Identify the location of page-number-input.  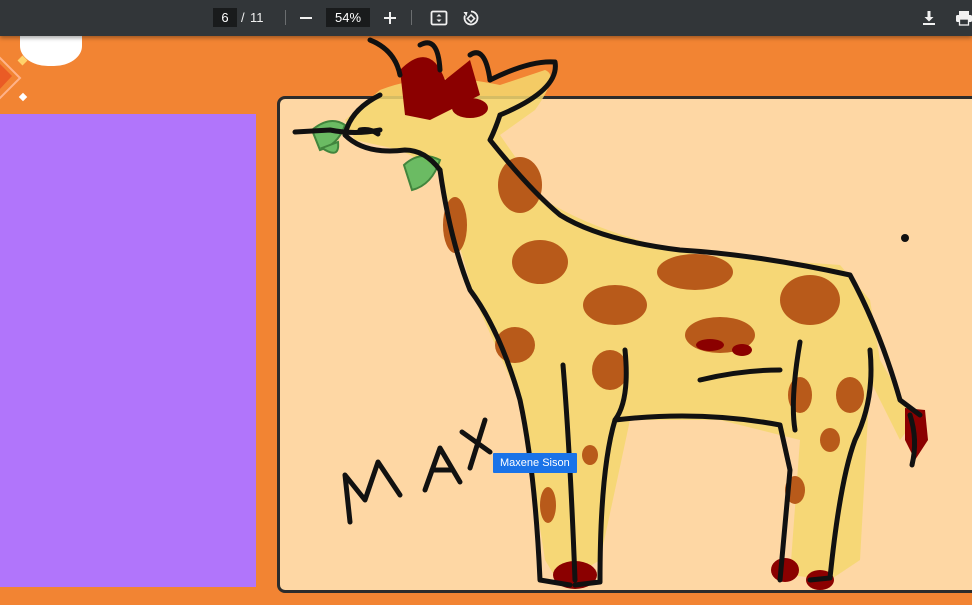
(225, 17).